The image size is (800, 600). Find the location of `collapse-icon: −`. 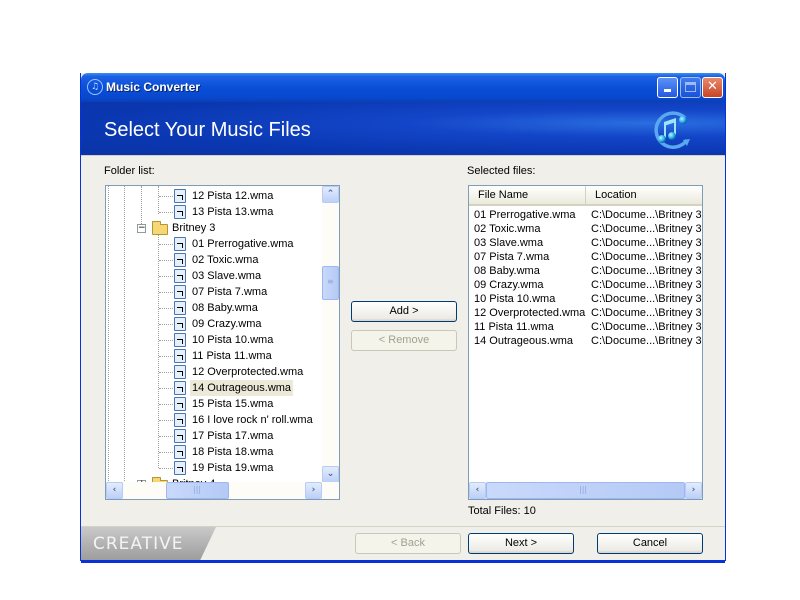

collapse-icon: − is located at coordinates (141, 228).